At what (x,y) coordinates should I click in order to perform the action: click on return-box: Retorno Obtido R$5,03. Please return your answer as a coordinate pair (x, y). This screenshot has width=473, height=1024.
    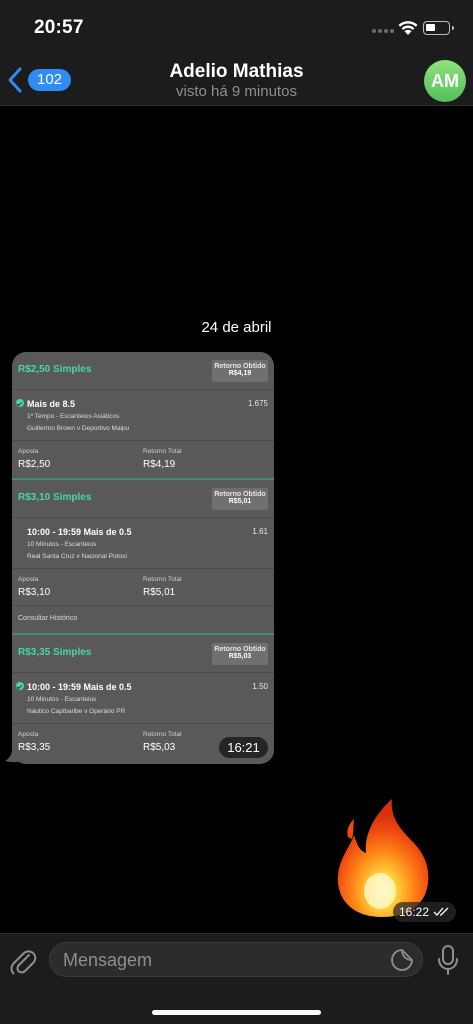
    Looking at the image, I should click on (240, 654).